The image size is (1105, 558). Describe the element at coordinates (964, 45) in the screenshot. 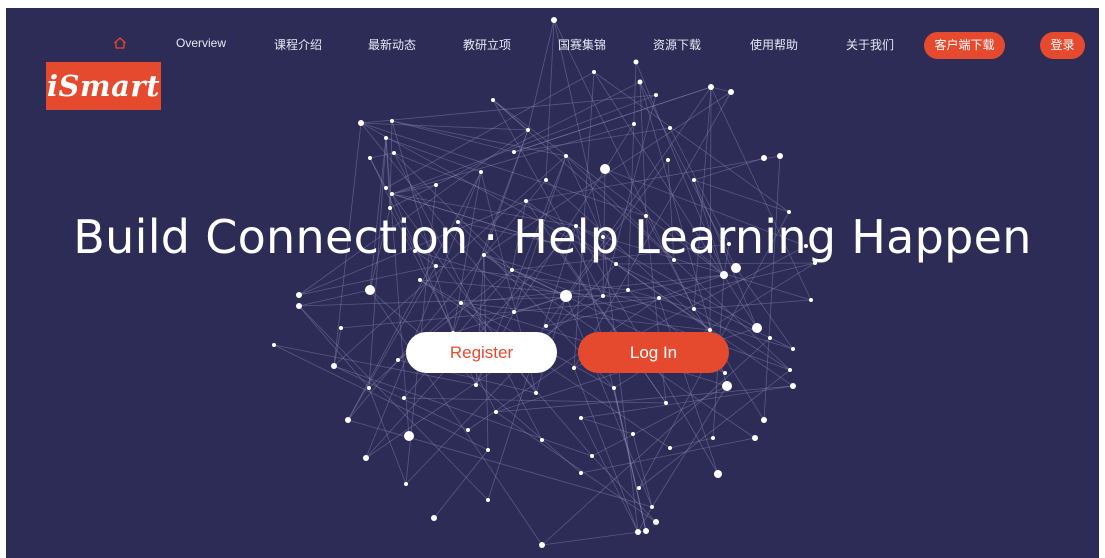

I see `client-download-button: 客户端下载` at that location.